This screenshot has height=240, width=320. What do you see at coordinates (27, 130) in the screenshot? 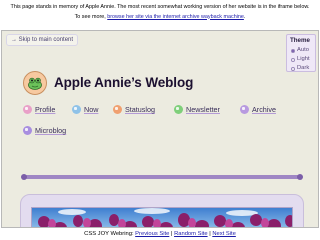
I see `microblog-icon` at bounding box center [27, 130].